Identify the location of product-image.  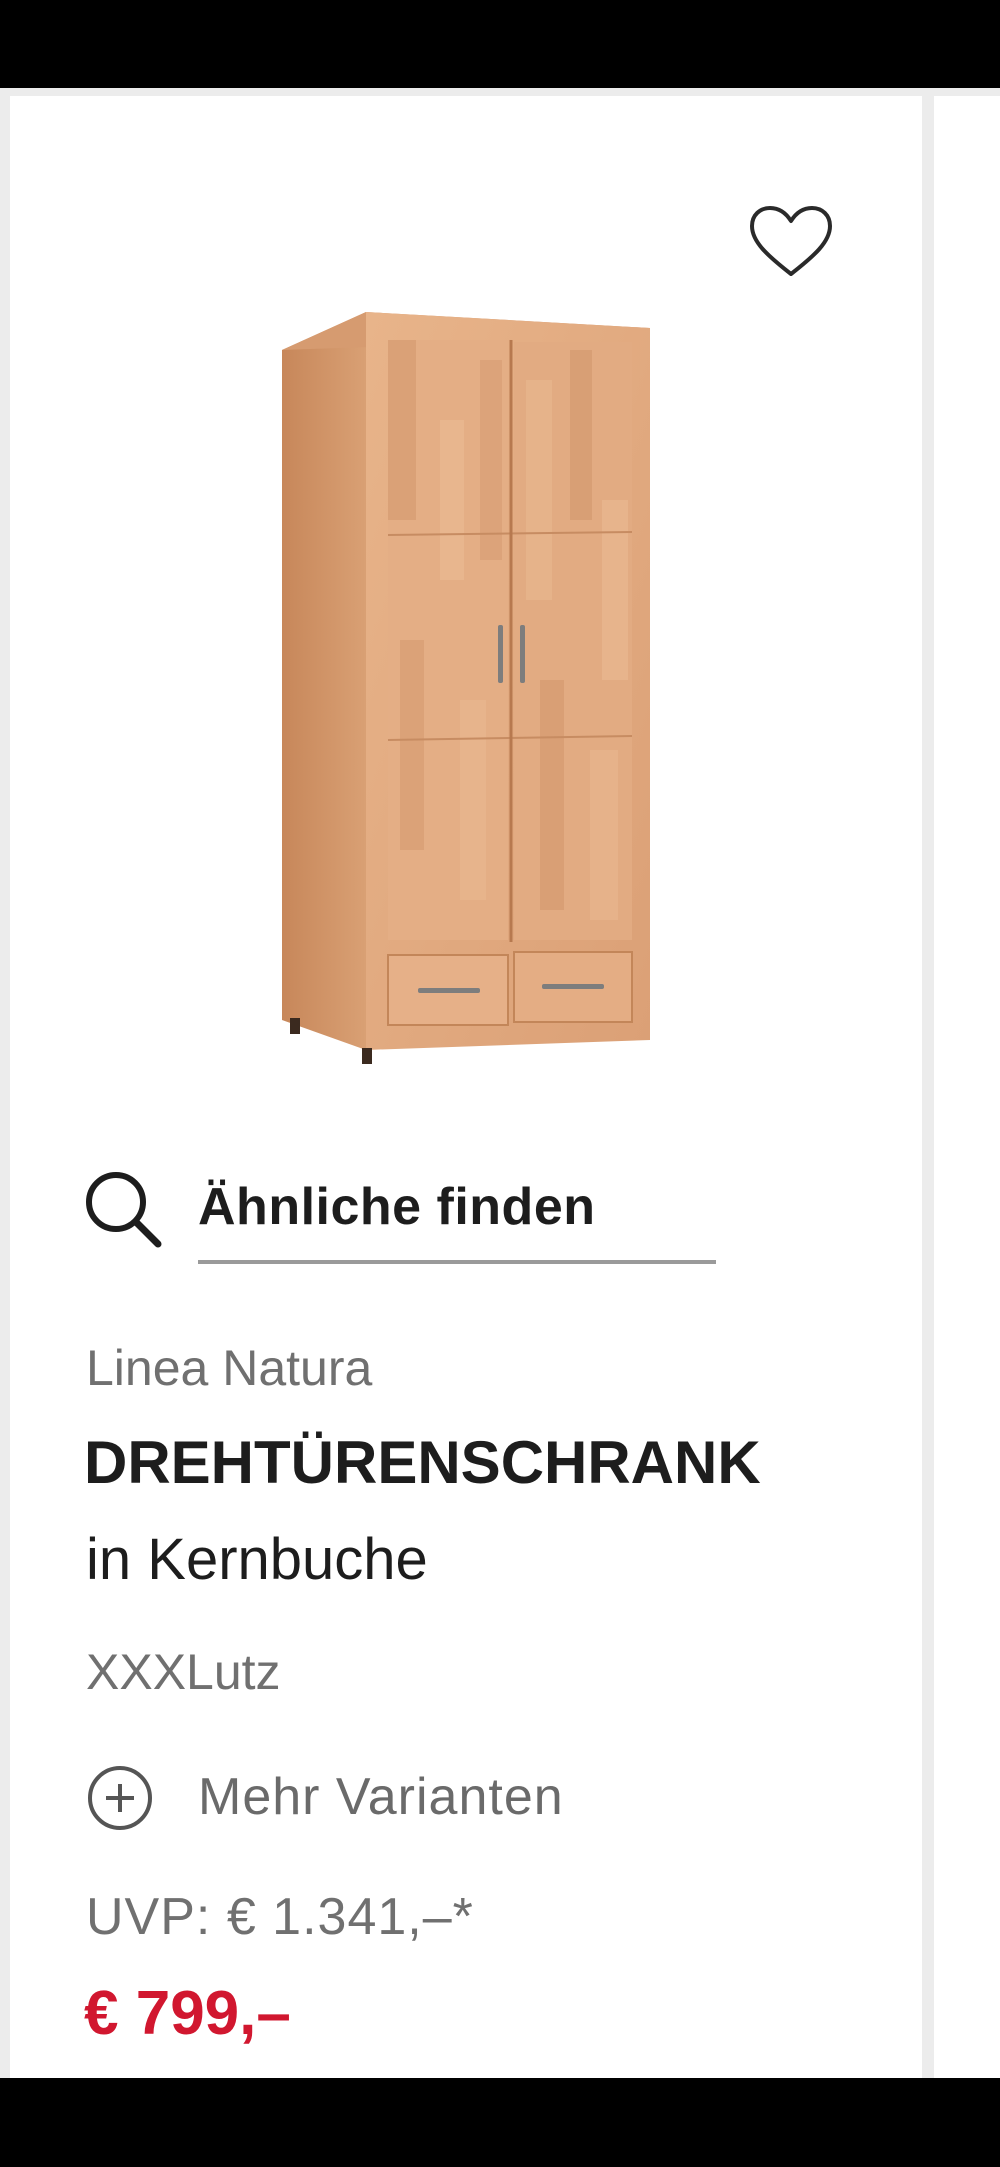
(470, 685).